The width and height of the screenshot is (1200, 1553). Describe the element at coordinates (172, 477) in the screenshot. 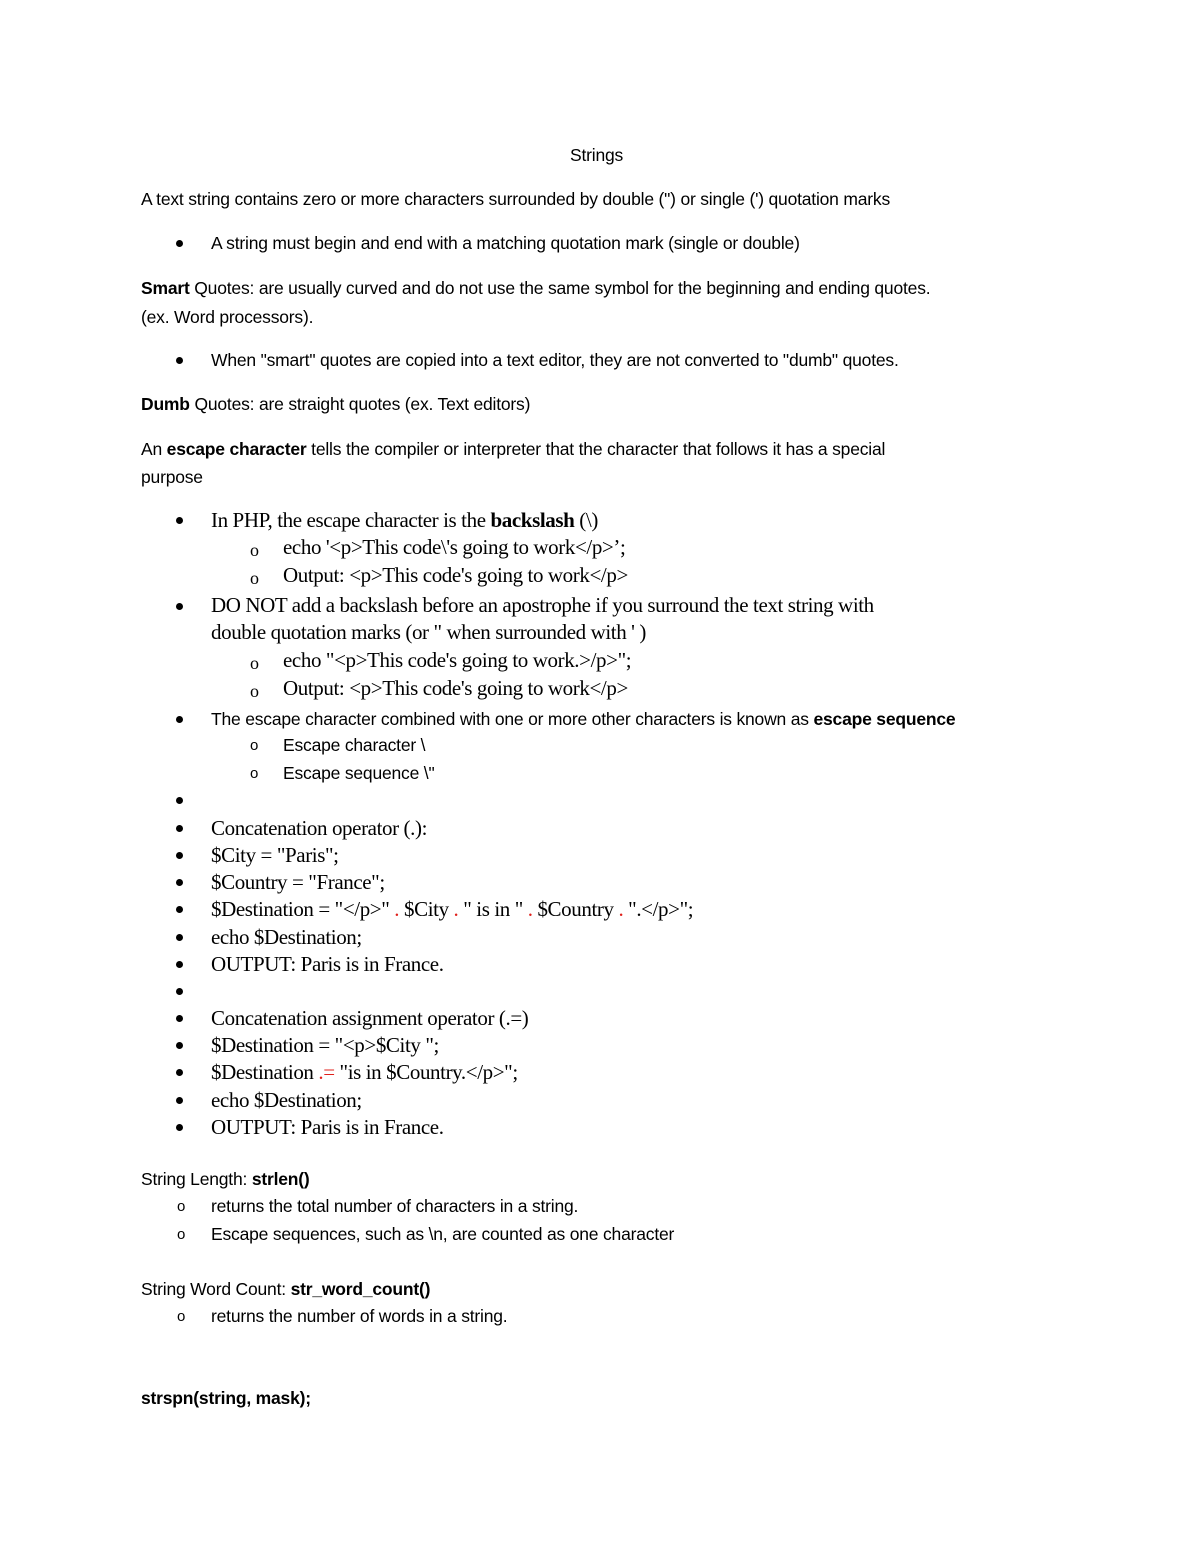

I see `escape-line2: purpose` at that location.